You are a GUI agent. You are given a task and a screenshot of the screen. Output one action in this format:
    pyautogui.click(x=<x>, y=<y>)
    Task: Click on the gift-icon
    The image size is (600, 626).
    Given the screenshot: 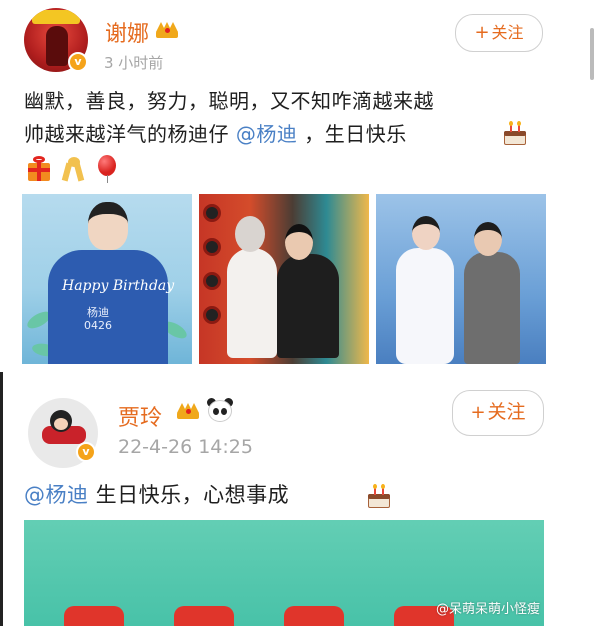 What is the action you would take?
    pyautogui.click(x=39, y=168)
    